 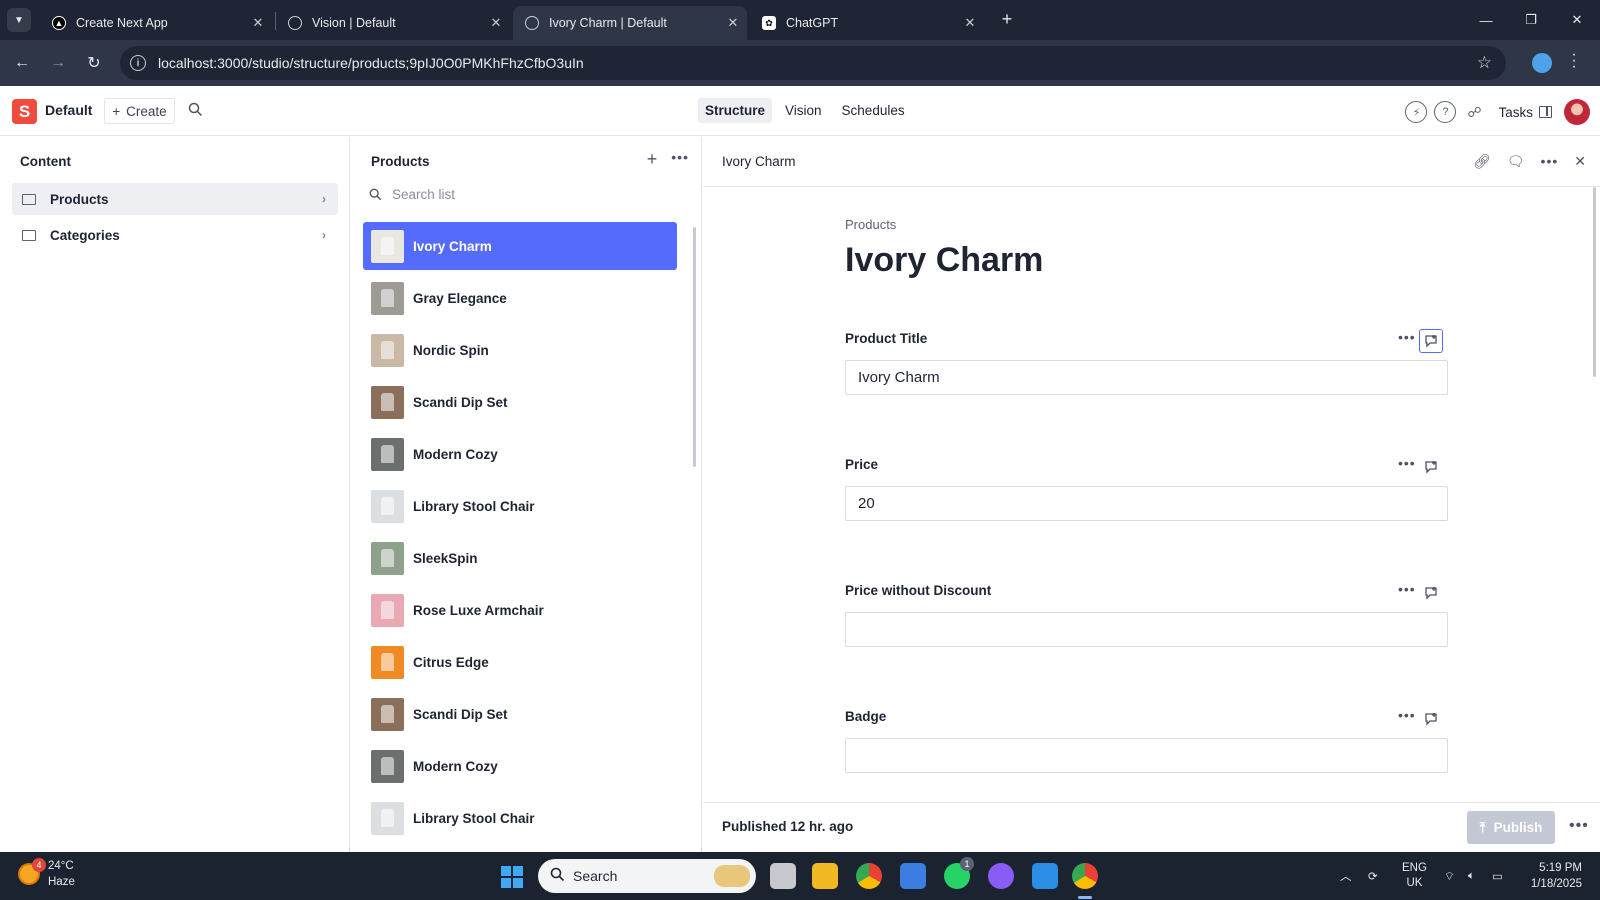 What do you see at coordinates (1550, 876) in the screenshot?
I see `system-clock: 5:19 PM 1/18/2025` at bounding box center [1550, 876].